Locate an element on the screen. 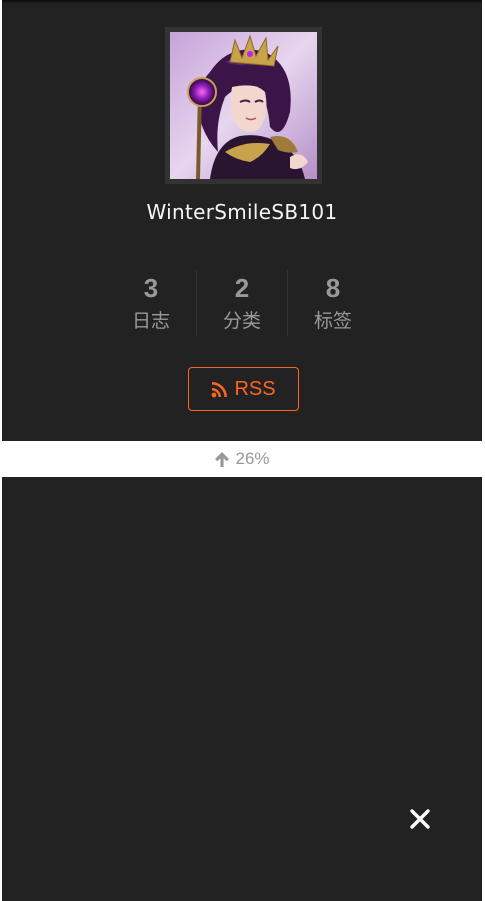 Image resolution: width=485 pixels, height=901 pixels. stat-categories-count: 2 is located at coordinates (242, 288).